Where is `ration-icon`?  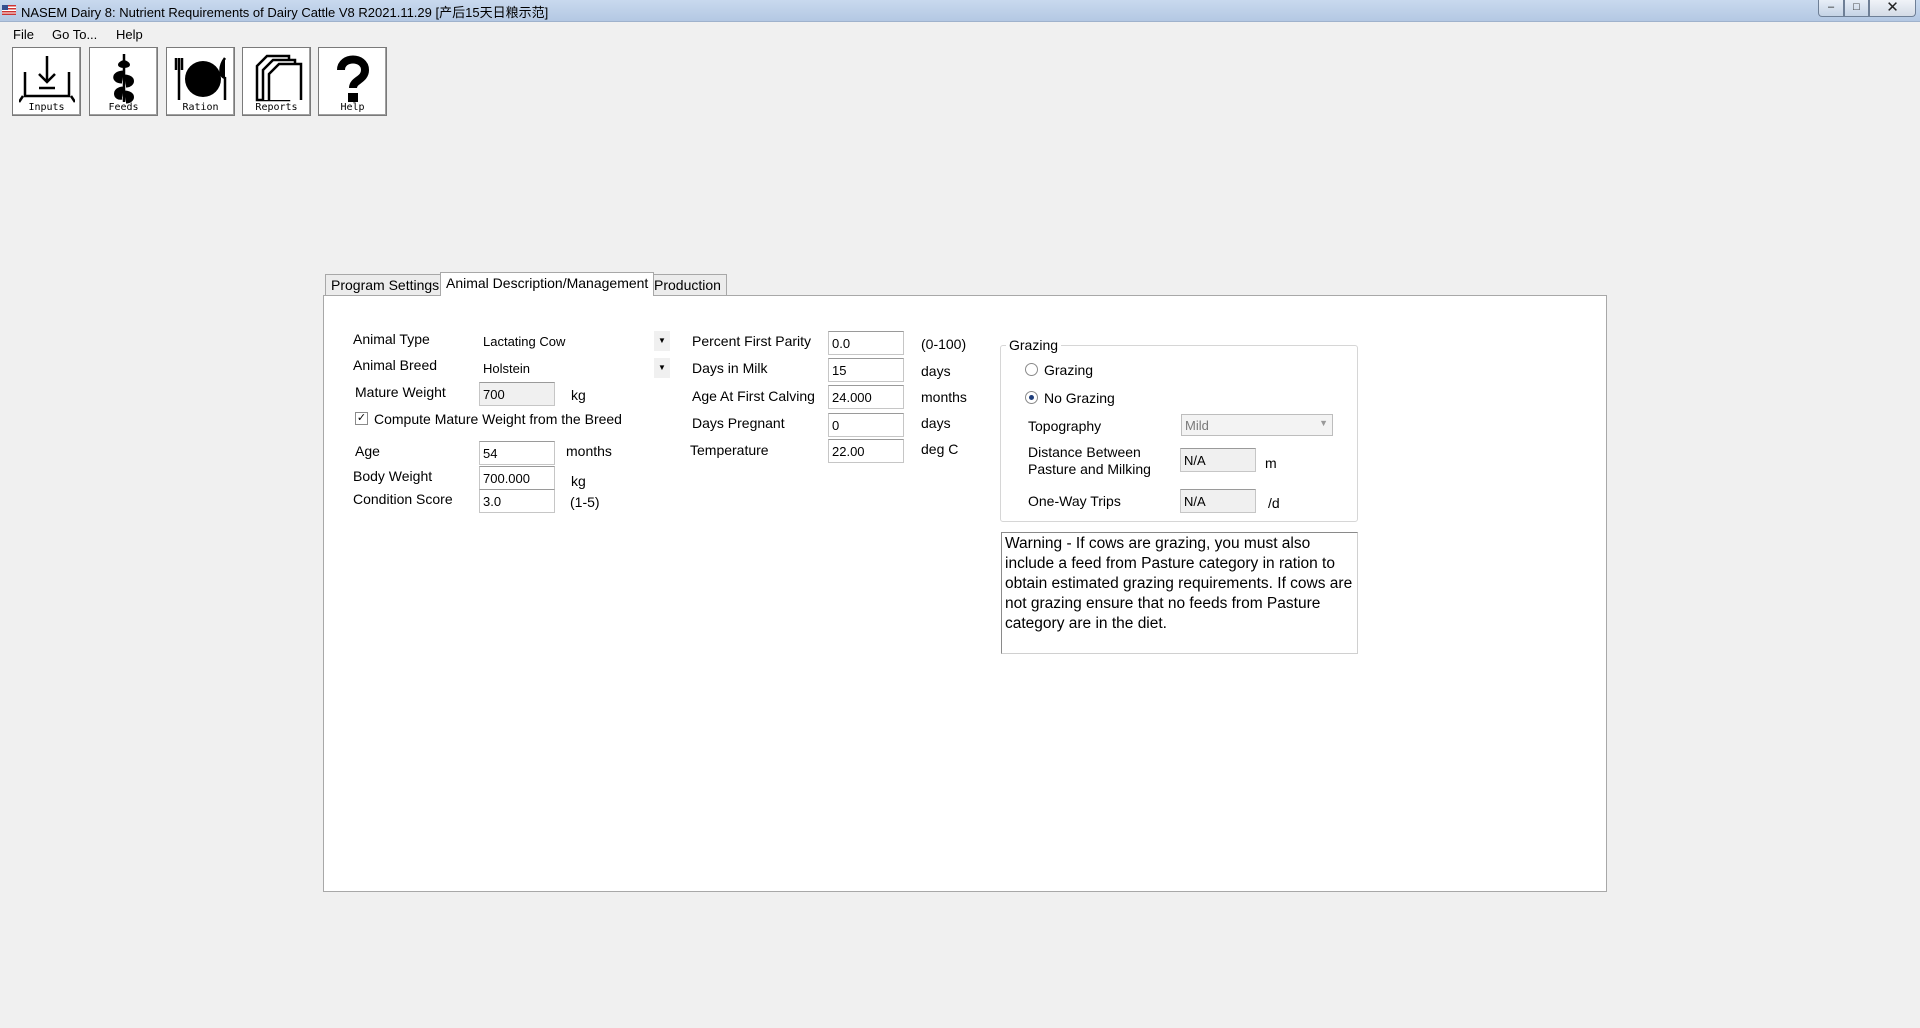 ration-icon is located at coordinates (200, 78).